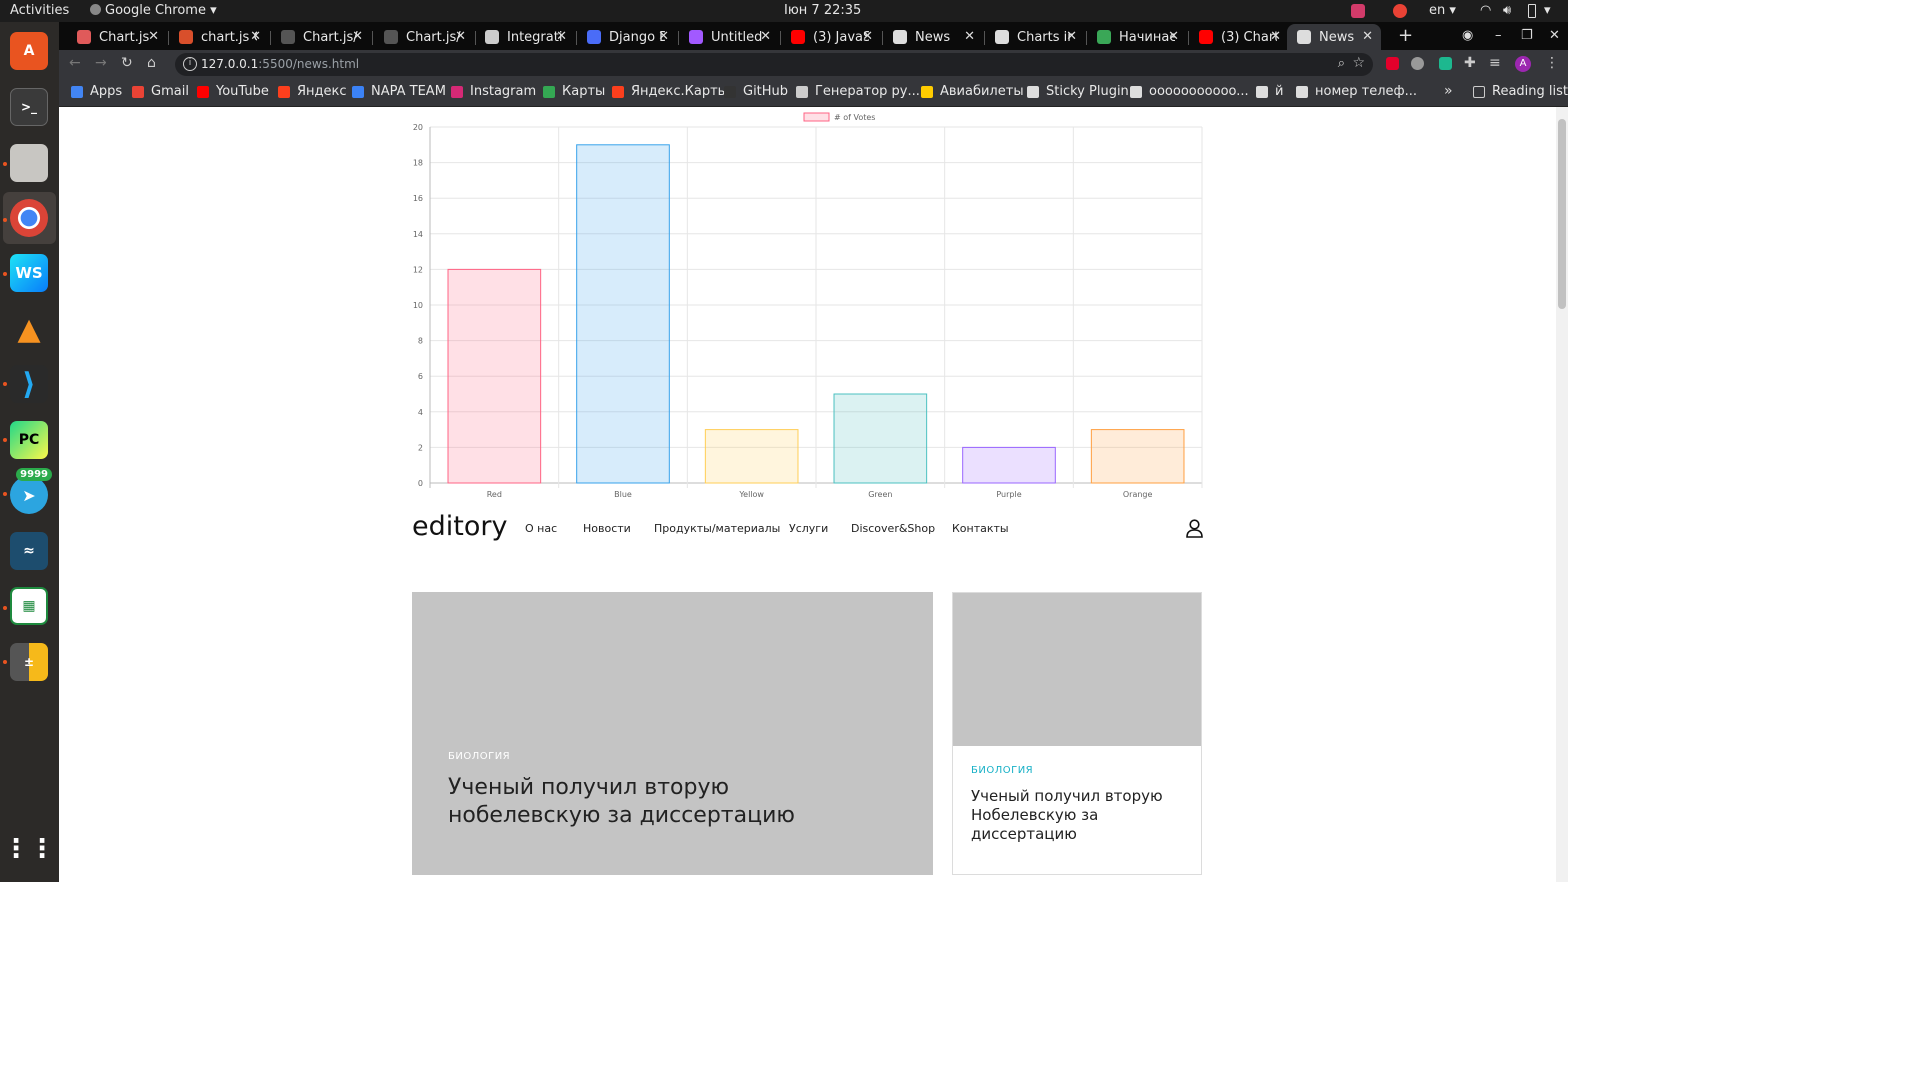  What do you see at coordinates (117, 37) in the screenshot?
I see `browser-tab: Chart.js | ✕` at bounding box center [117, 37].